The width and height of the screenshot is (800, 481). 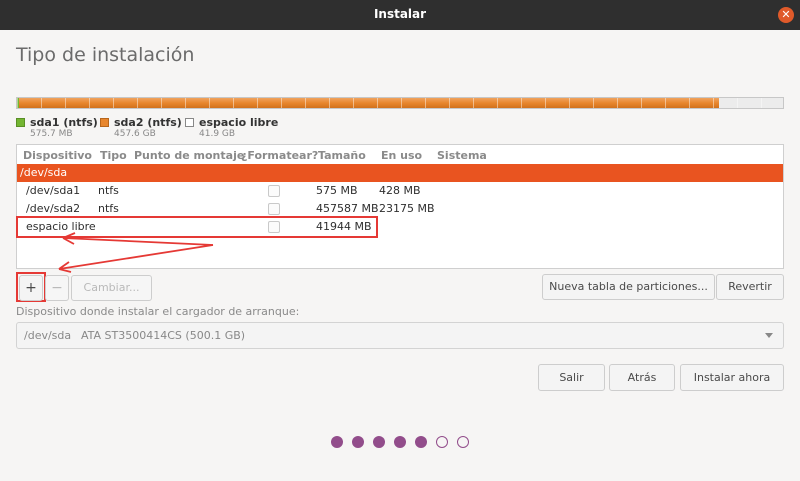 What do you see at coordinates (642, 377) in the screenshot?
I see `back-button: Atrás` at bounding box center [642, 377].